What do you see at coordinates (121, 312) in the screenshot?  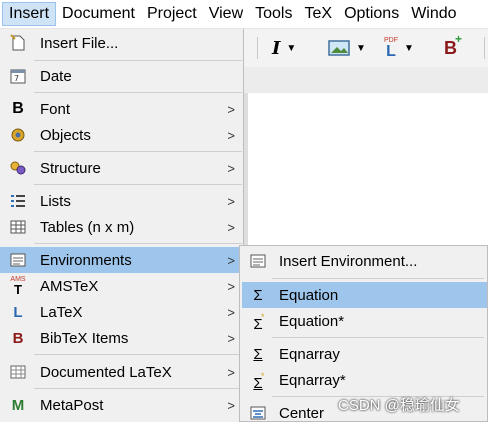 I see `menu-item-latex: L LaTeX >` at bounding box center [121, 312].